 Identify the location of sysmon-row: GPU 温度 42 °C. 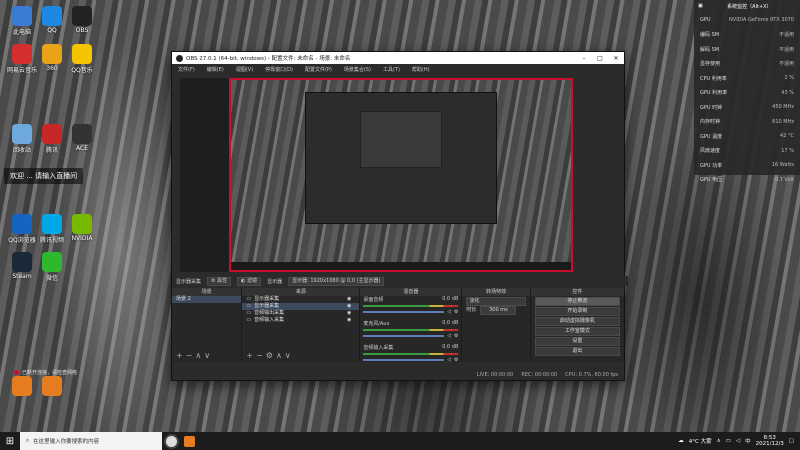
(747, 136).